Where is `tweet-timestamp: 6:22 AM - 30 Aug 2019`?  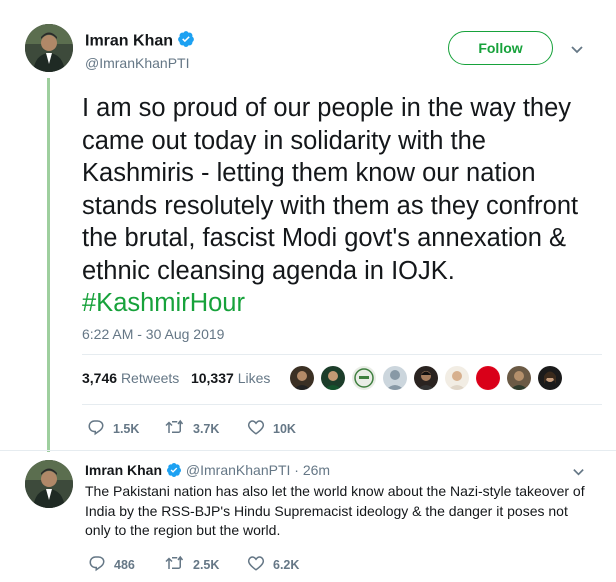 tweet-timestamp: 6:22 AM - 30 Aug 2019 is located at coordinates (153, 334).